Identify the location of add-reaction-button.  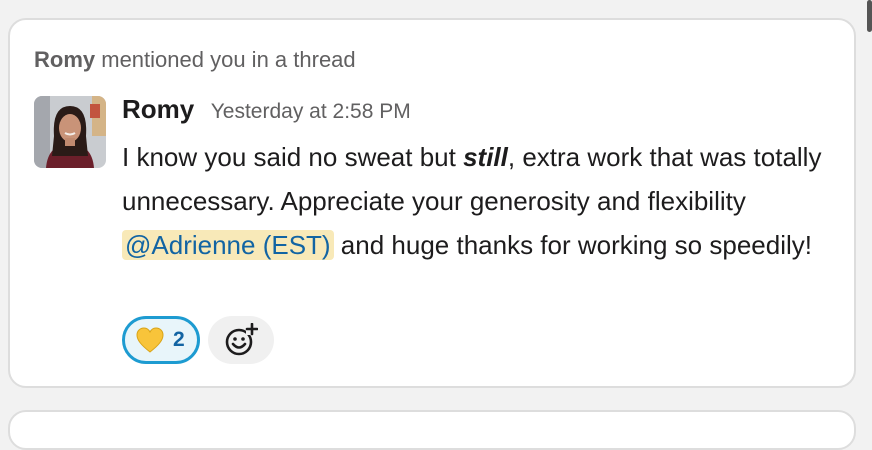
(240, 340).